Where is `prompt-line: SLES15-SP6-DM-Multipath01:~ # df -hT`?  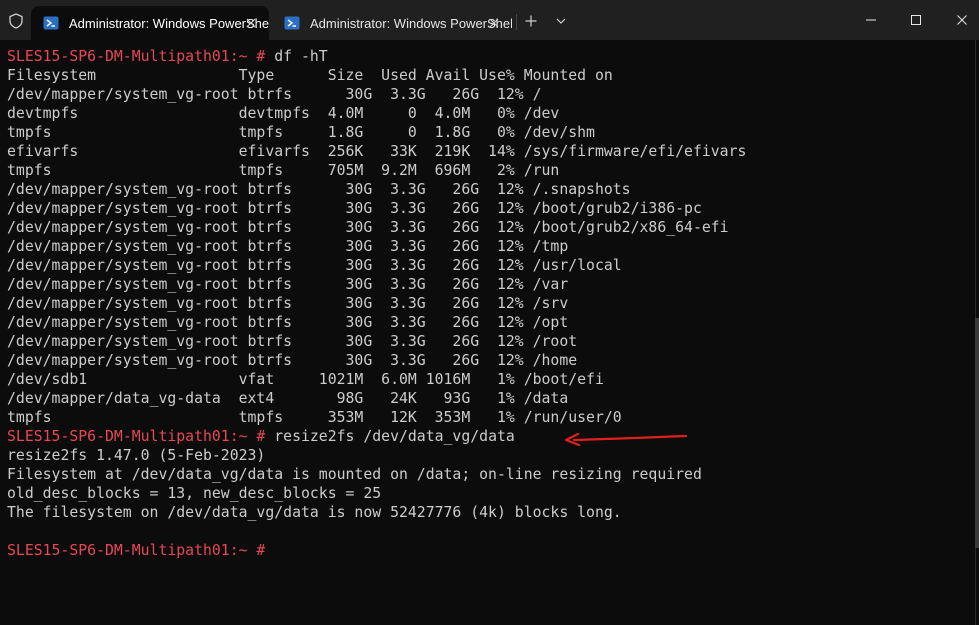 prompt-line: SLES15-SP6-DM-Multipath01:~ # df -hT is located at coordinates (489, 56).